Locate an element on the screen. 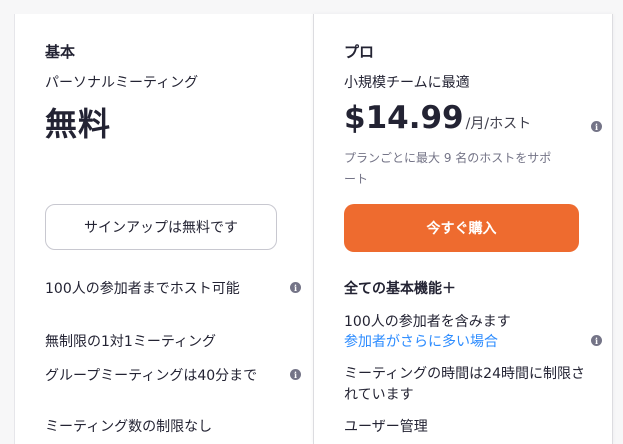  plan-subtitle: 小規模チームに最適 is located at coordinates (407, 83).